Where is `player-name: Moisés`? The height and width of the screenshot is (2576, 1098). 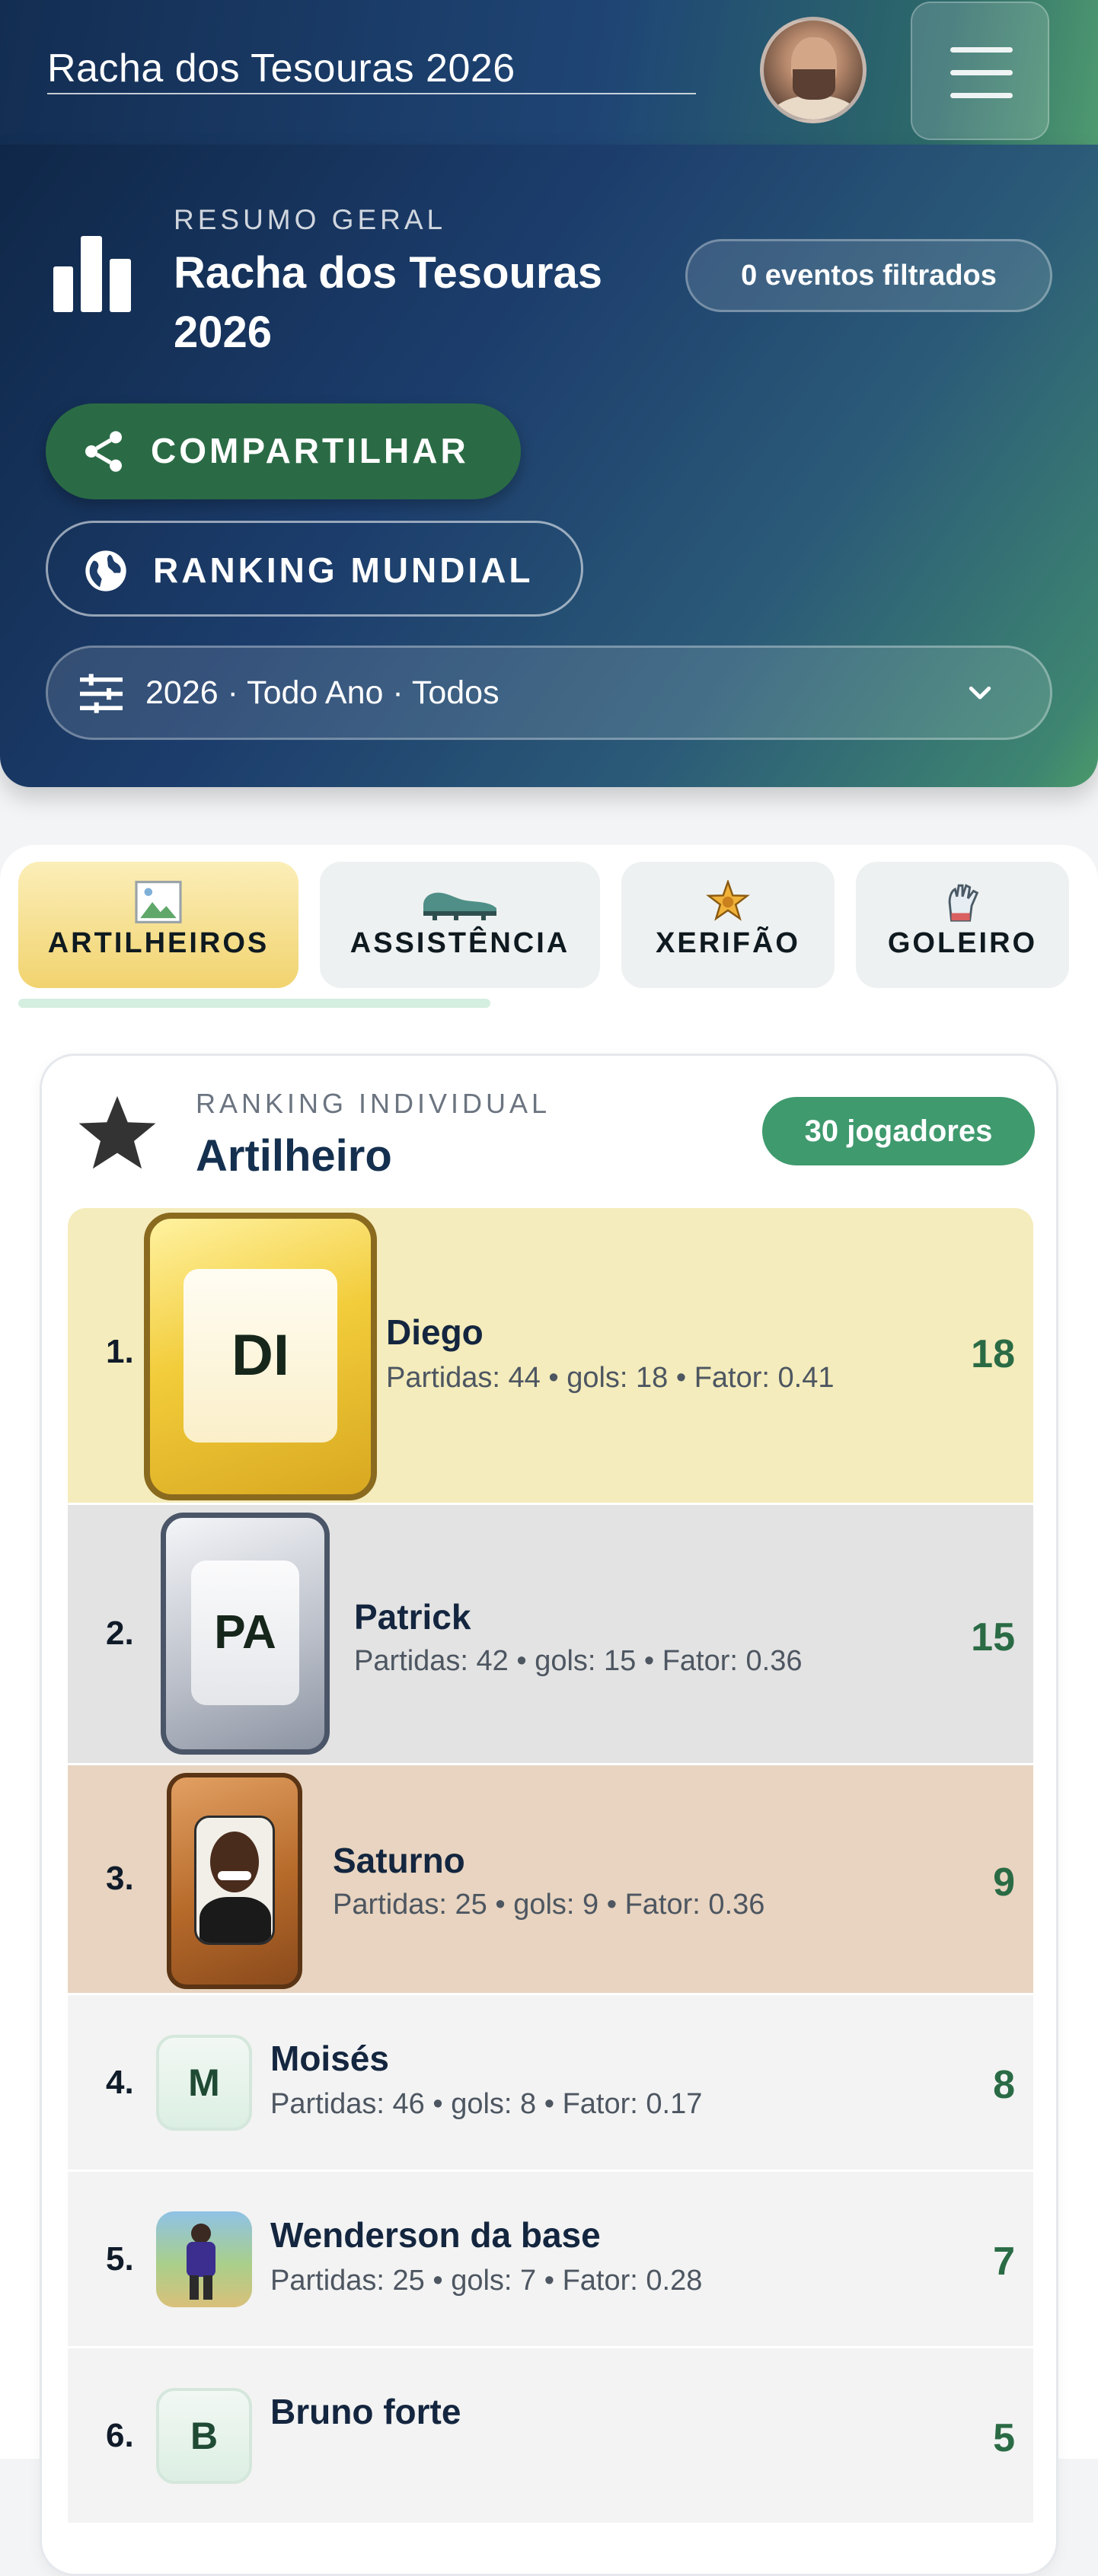 player-name: Moisés is located at coordinates (329, 2058).